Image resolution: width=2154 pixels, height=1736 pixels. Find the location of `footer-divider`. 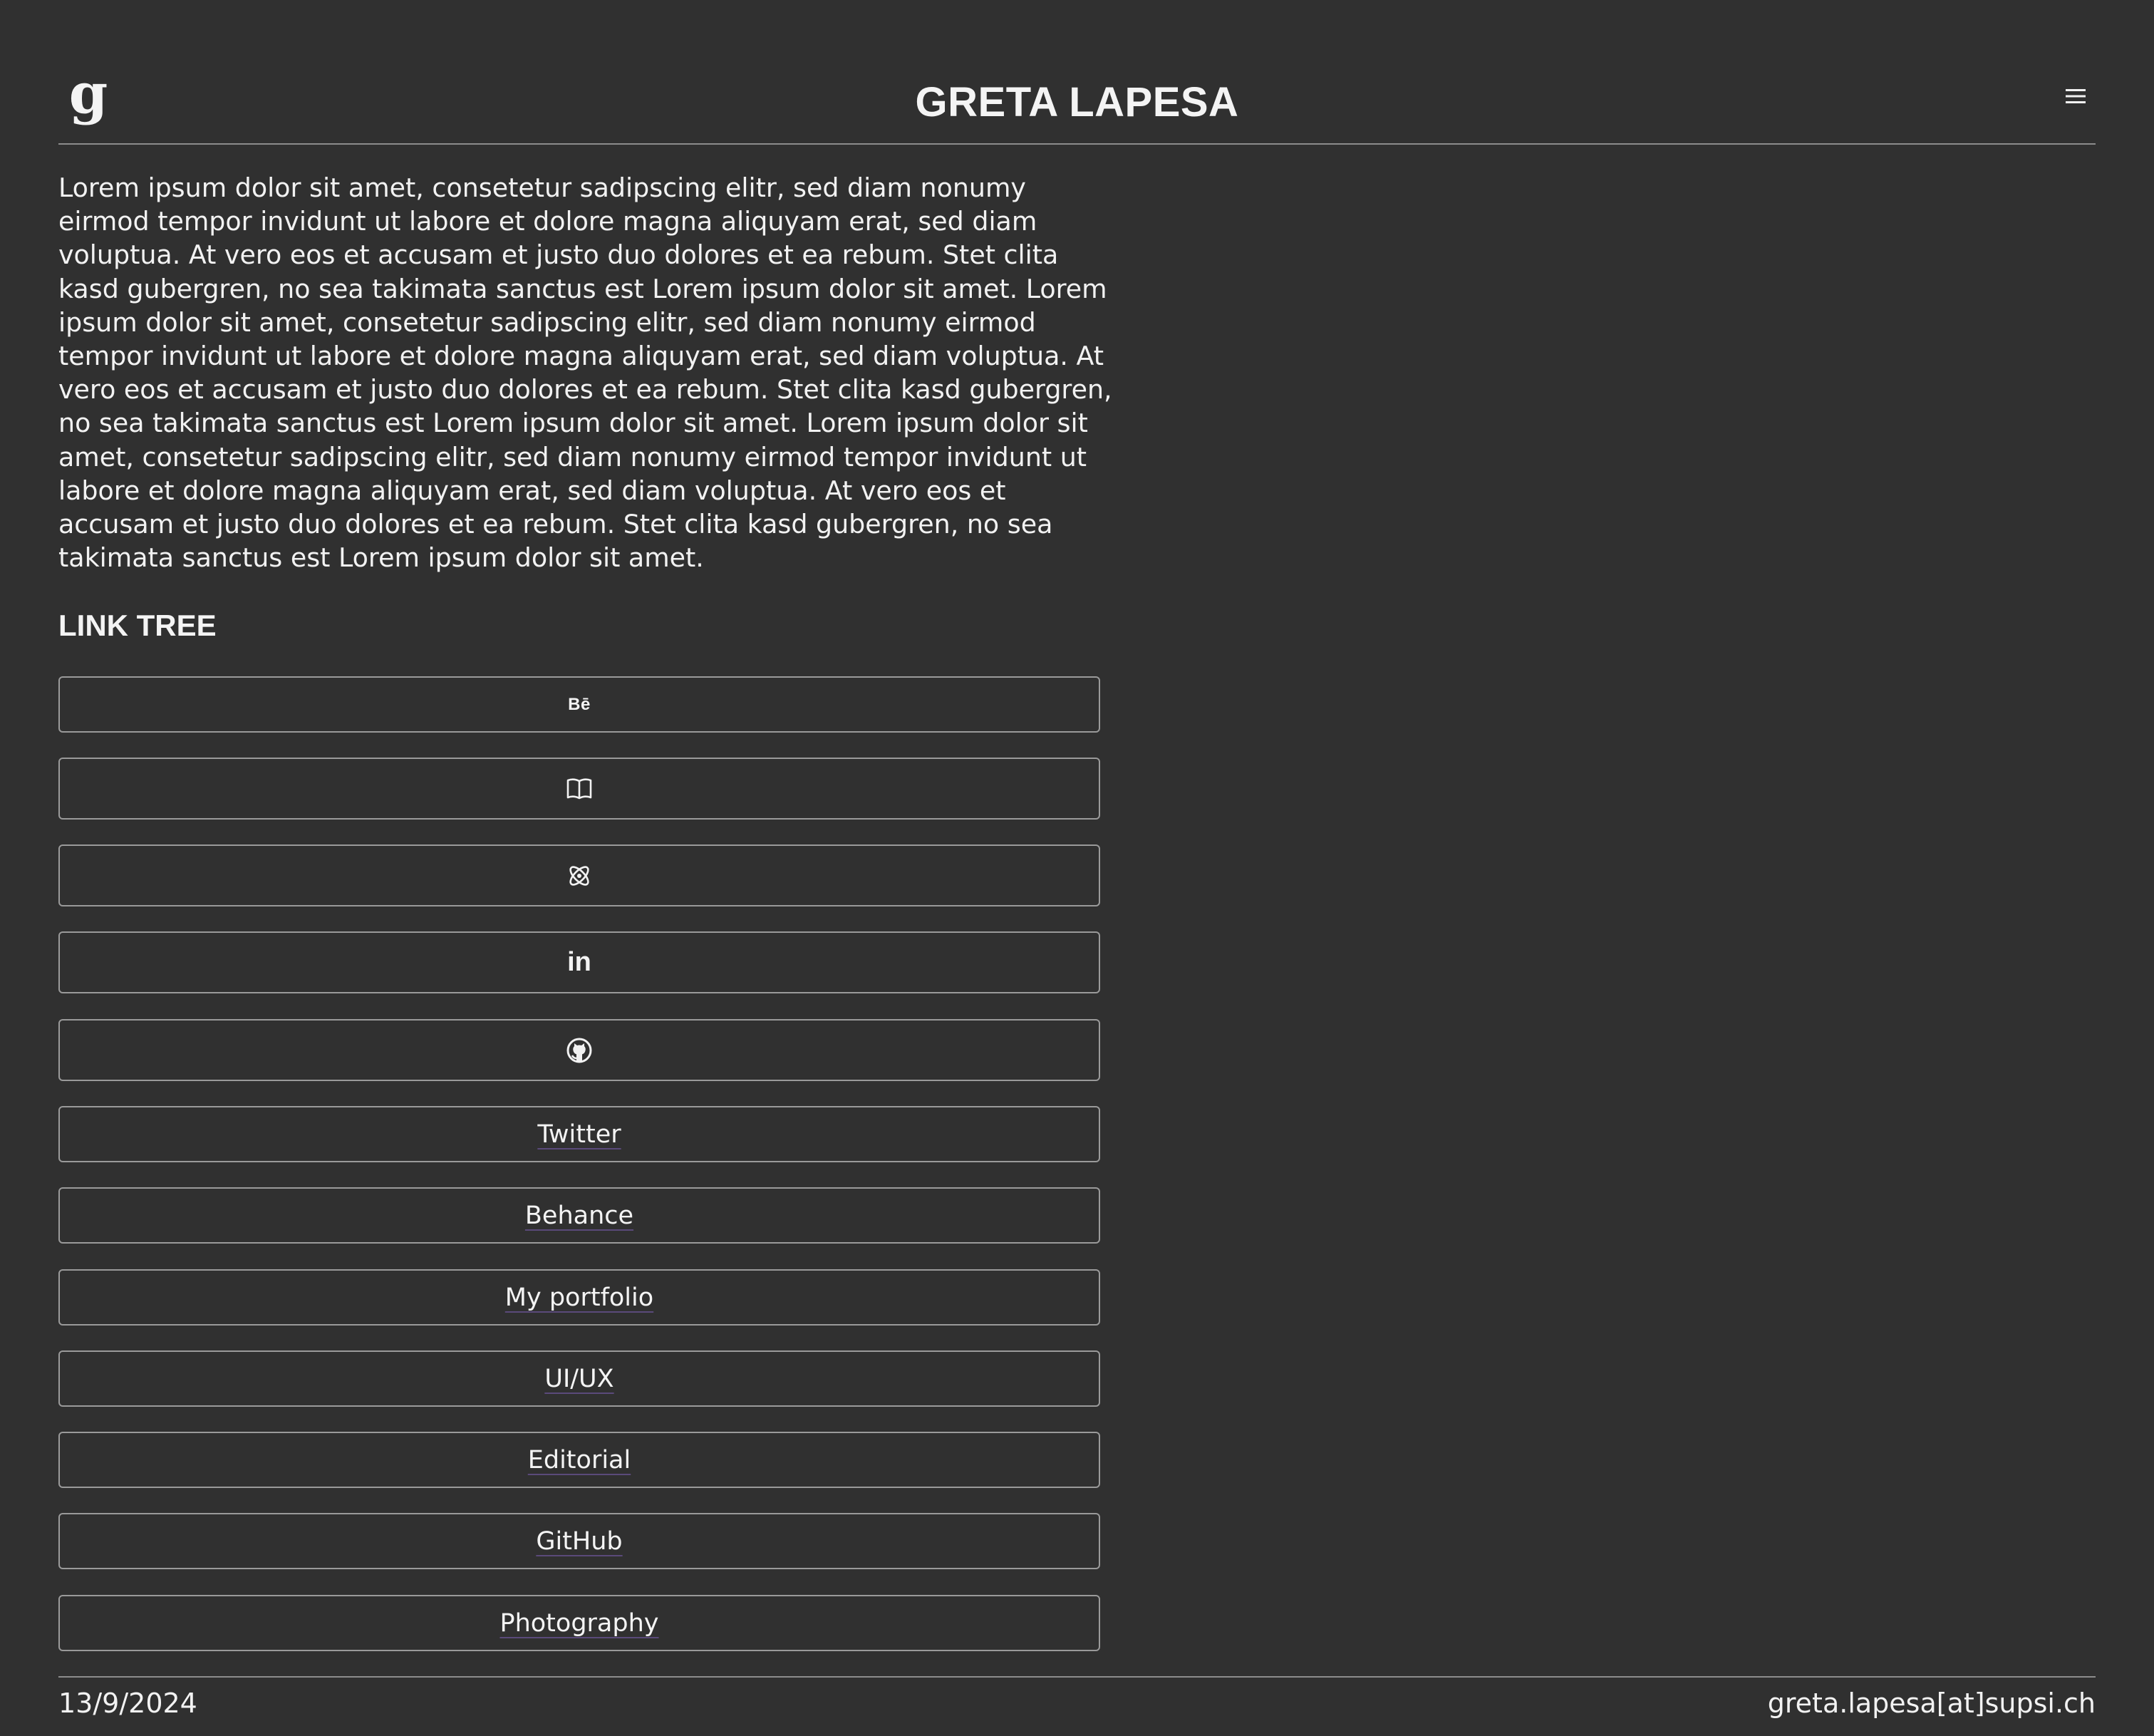

footer-divider is located at coordinates (1077, 1677).